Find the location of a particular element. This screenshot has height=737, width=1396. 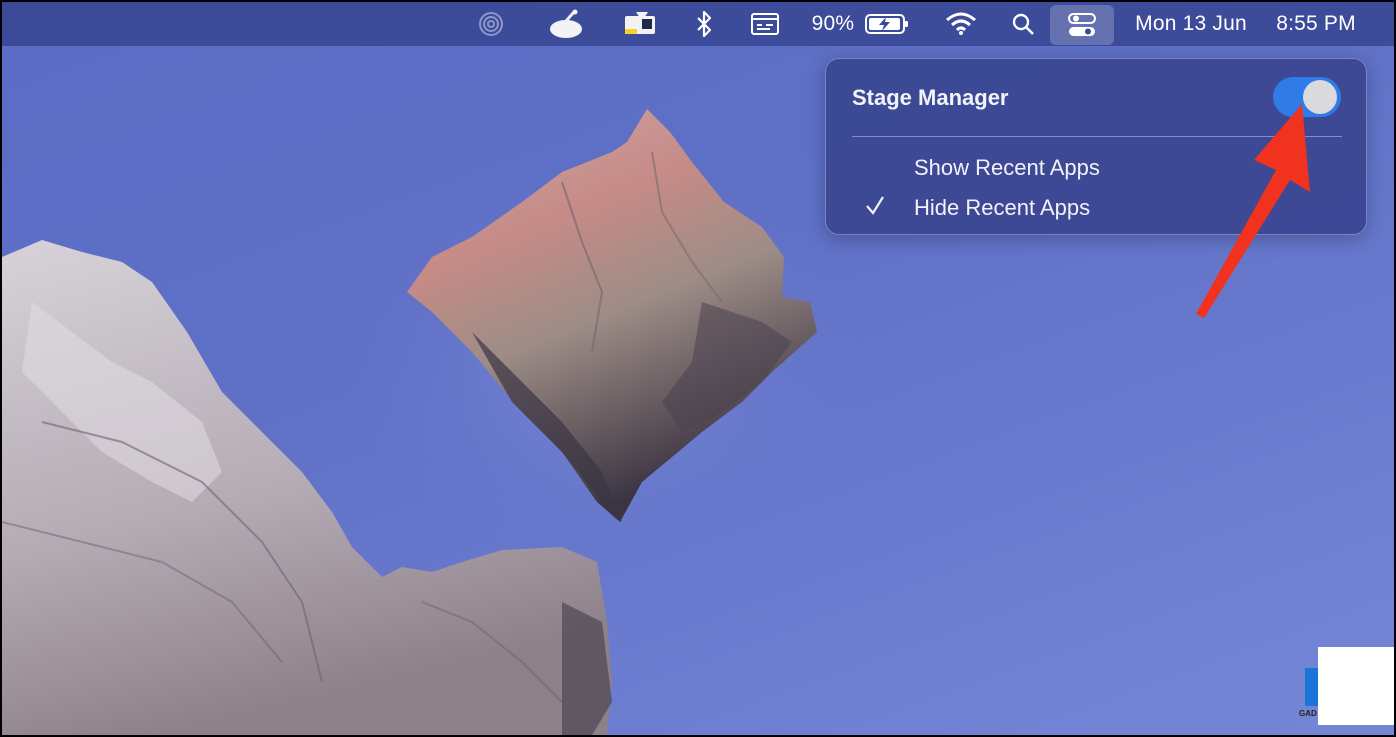

corner-overlay is located at coordinates (1356, 686).